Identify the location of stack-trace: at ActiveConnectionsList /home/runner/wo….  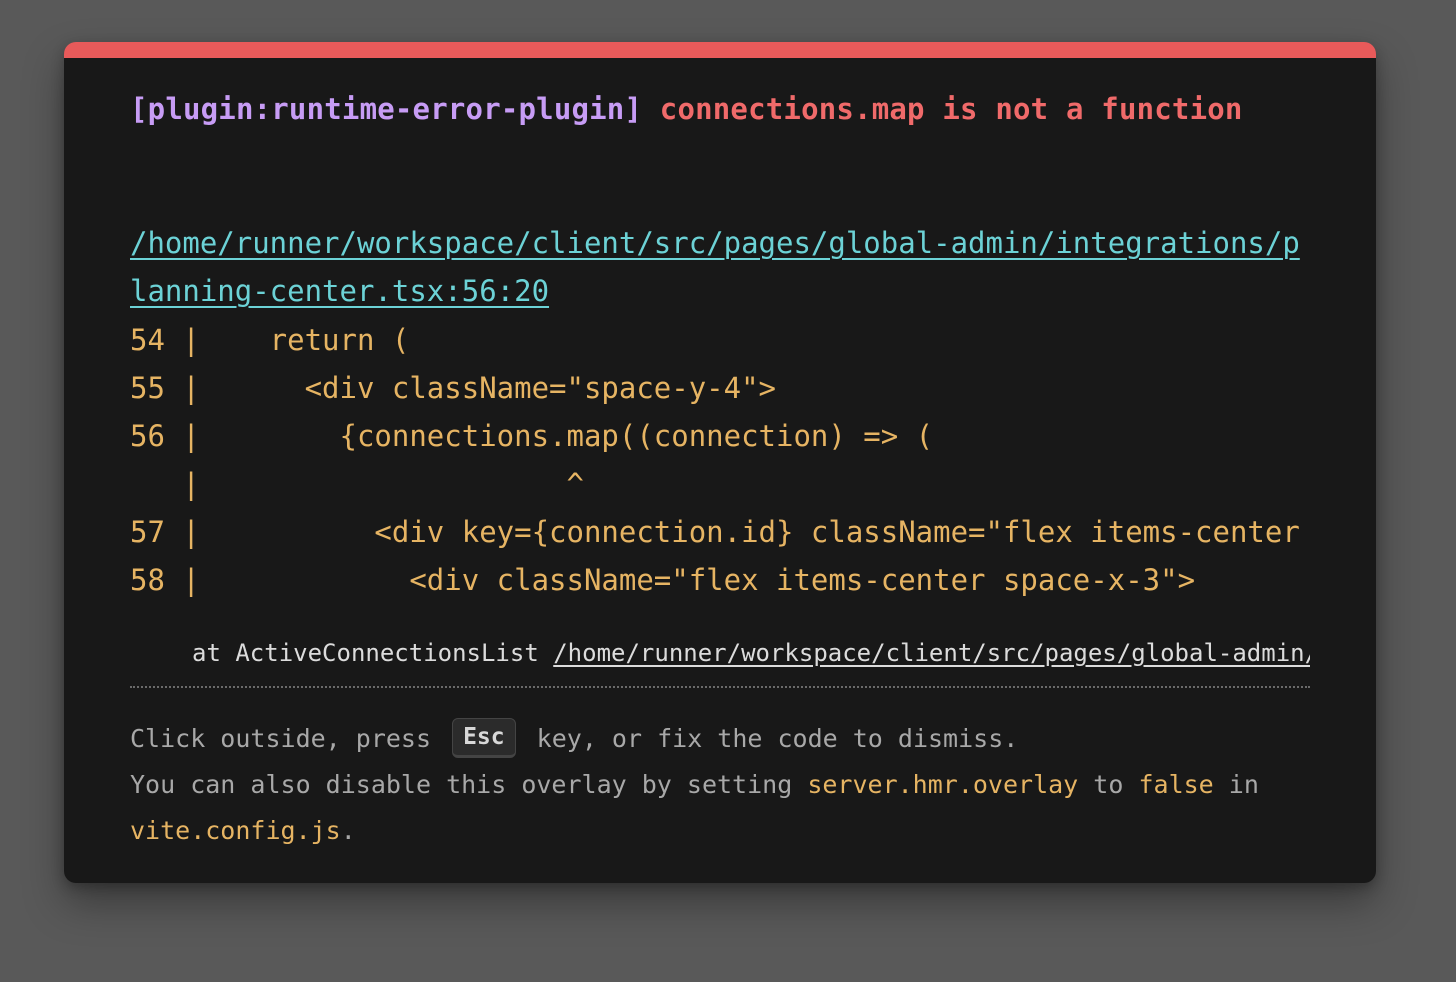
(751, 653).